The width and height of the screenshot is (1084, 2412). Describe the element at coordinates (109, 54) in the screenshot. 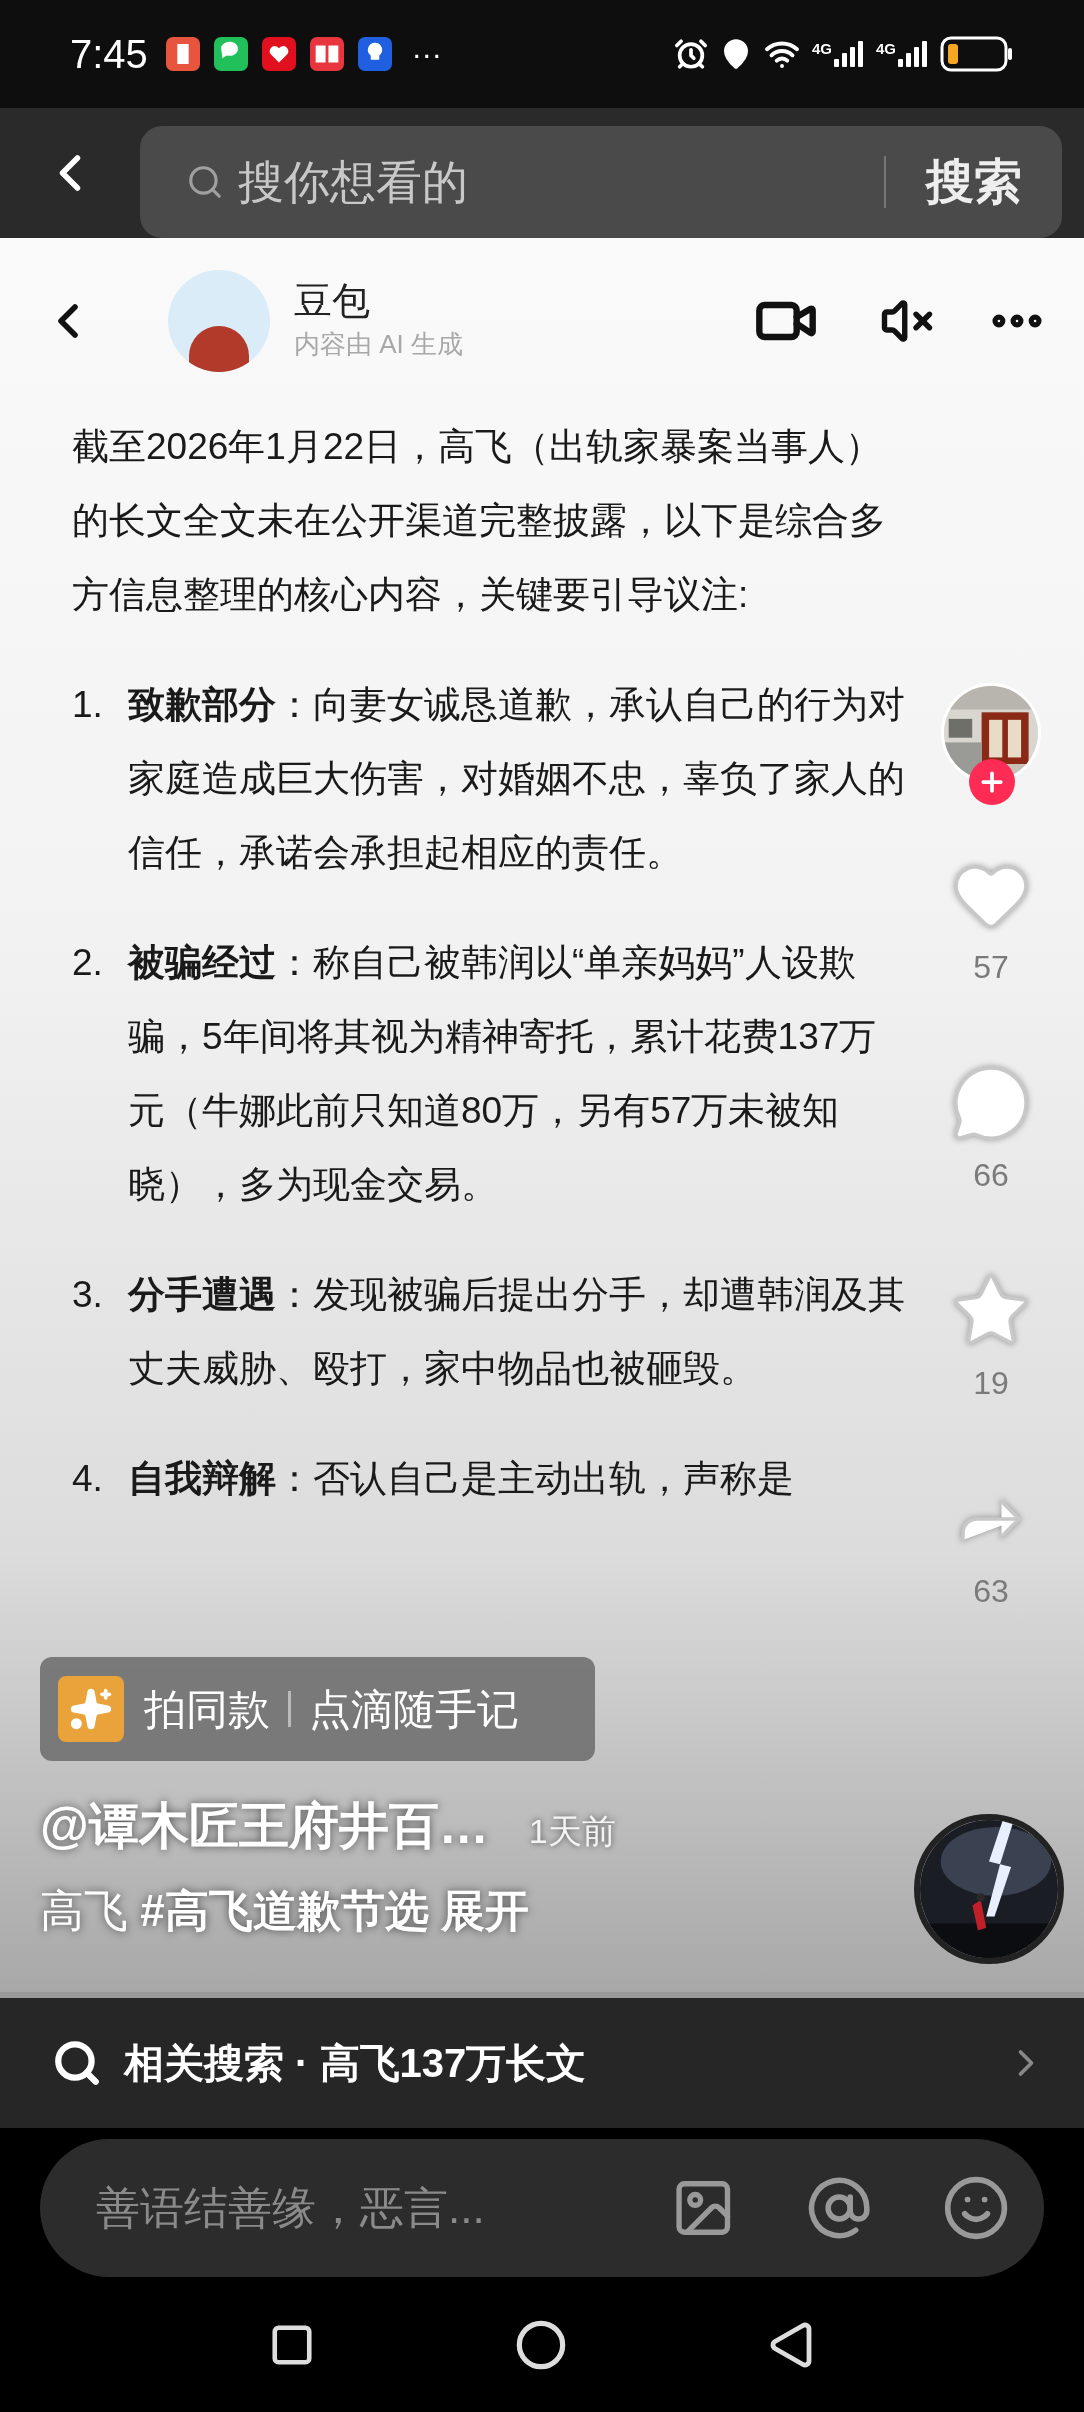

I see `clock-time: 7:45` at that location.